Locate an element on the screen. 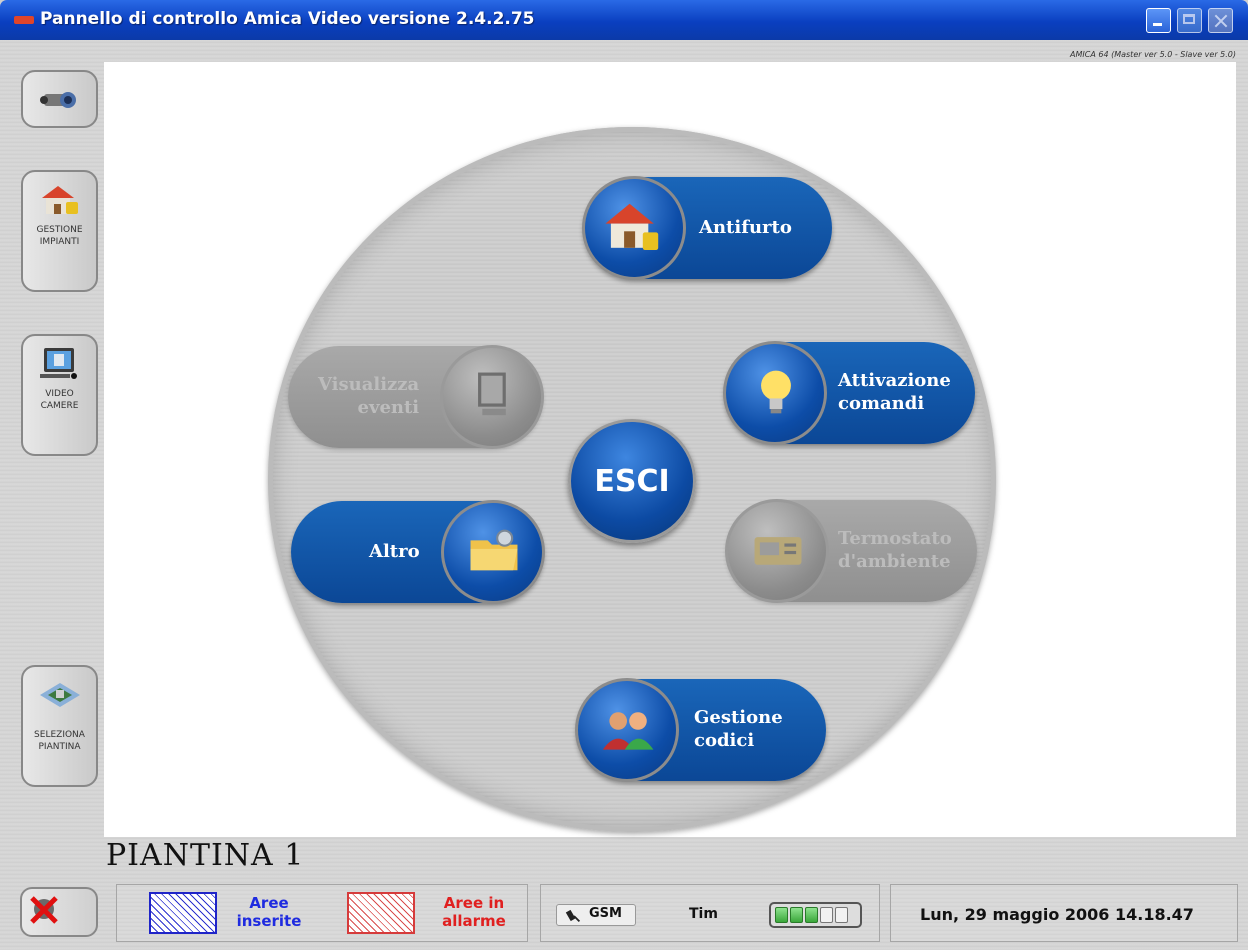 The width and height of the screenshot is (1248, 950). sidebar-item-seleziona-piantina: SELEZIONA PIANTINA is located at coordinates (59, 726).